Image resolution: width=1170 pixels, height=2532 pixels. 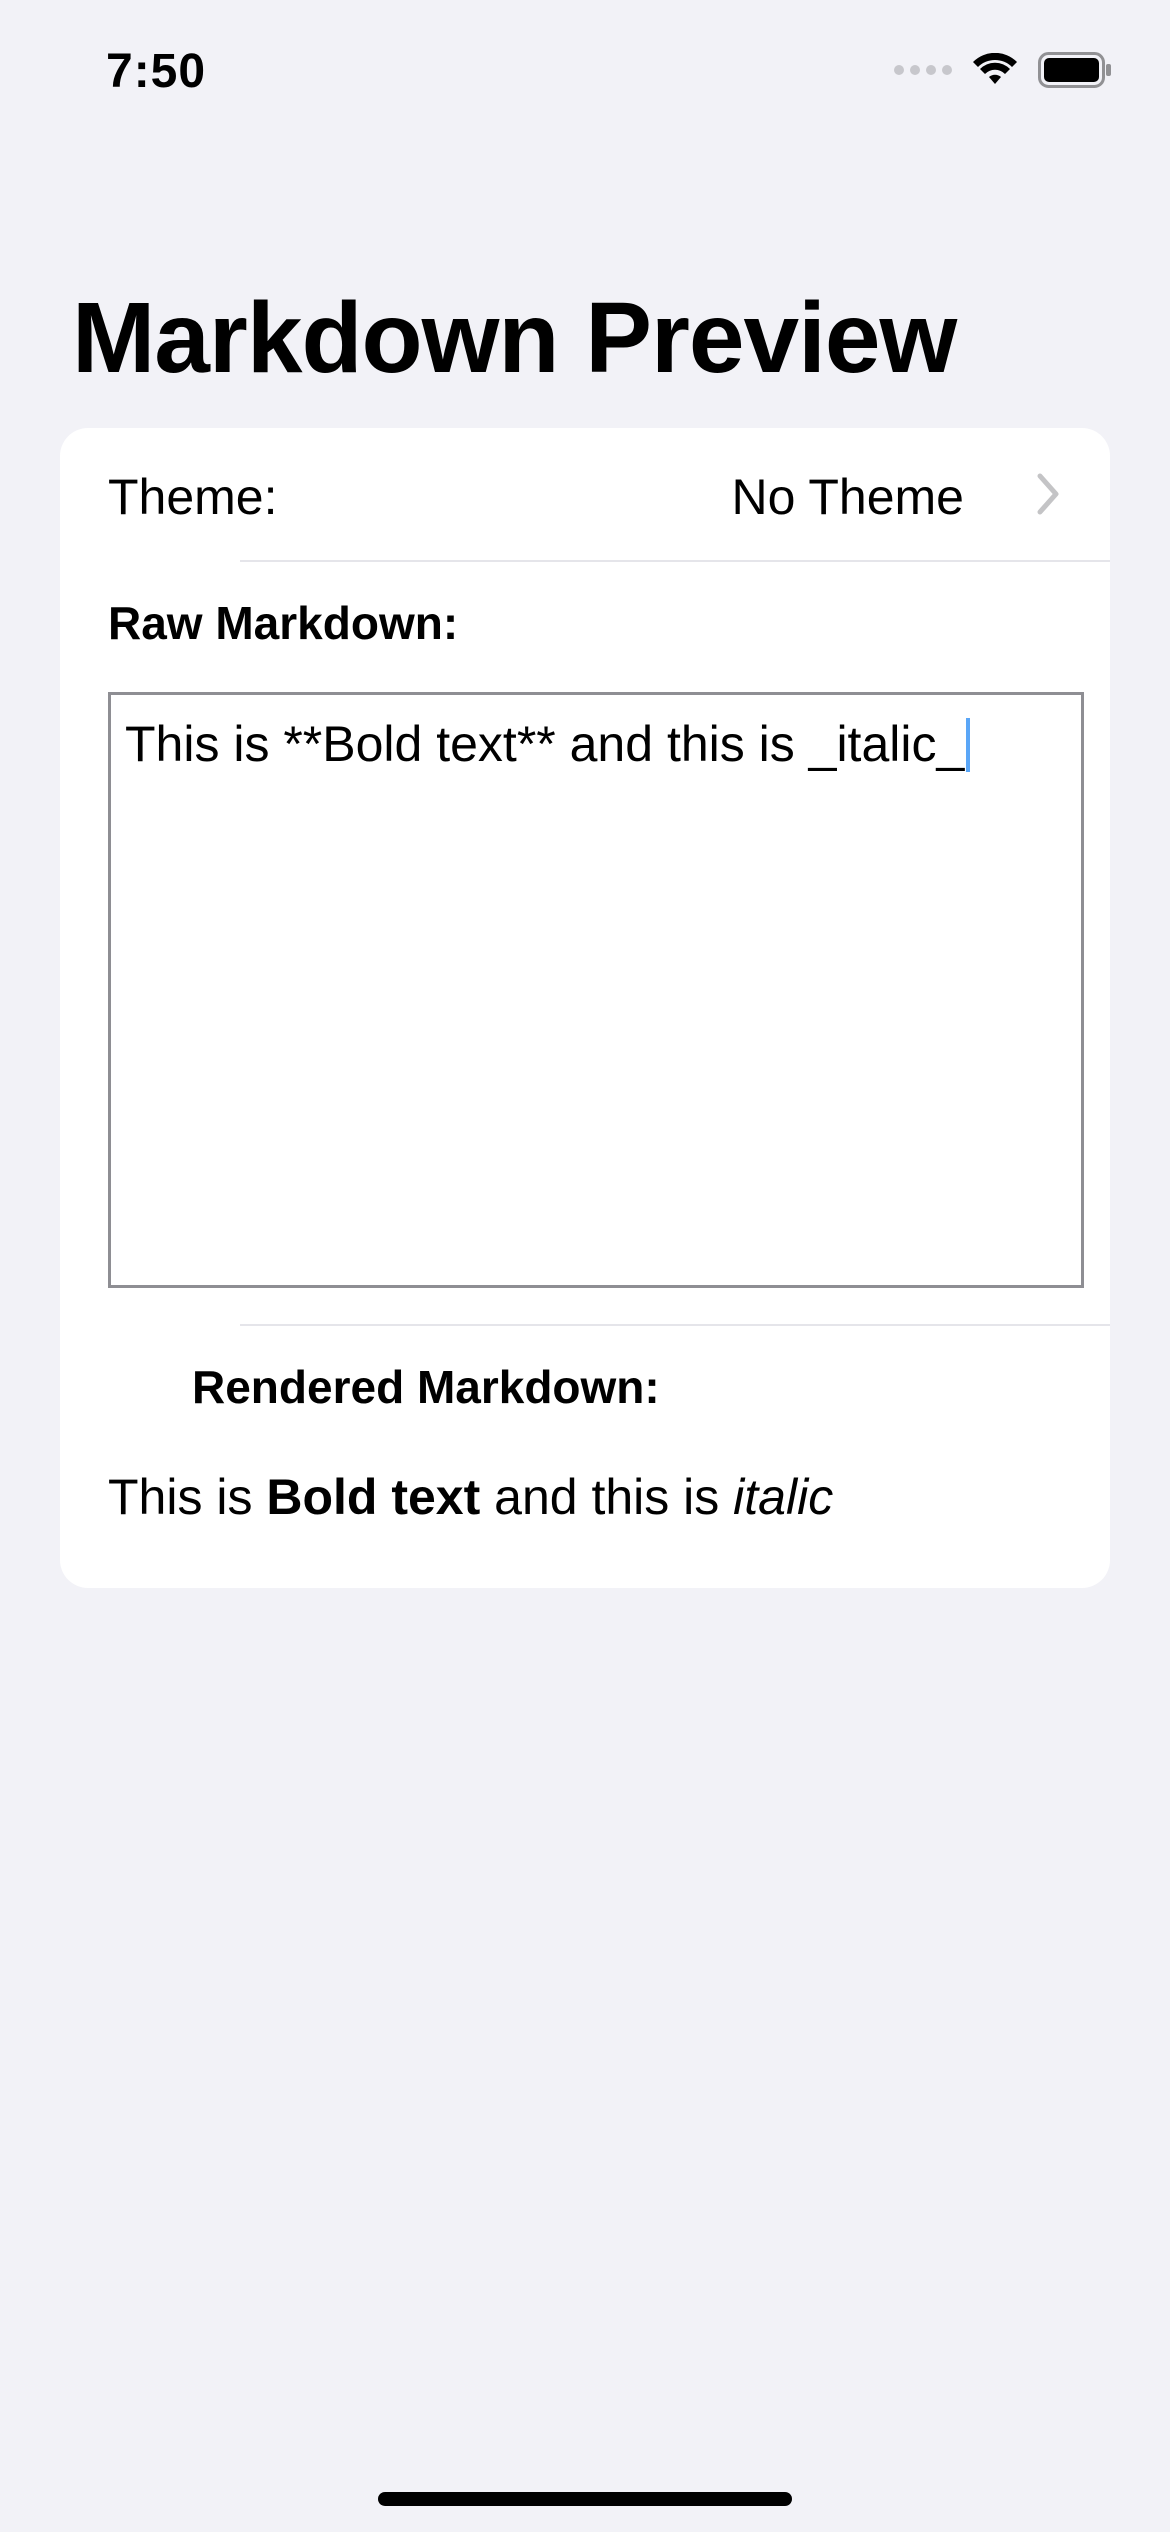 I want to click on battery-icon, so click(x=1074, y=70).